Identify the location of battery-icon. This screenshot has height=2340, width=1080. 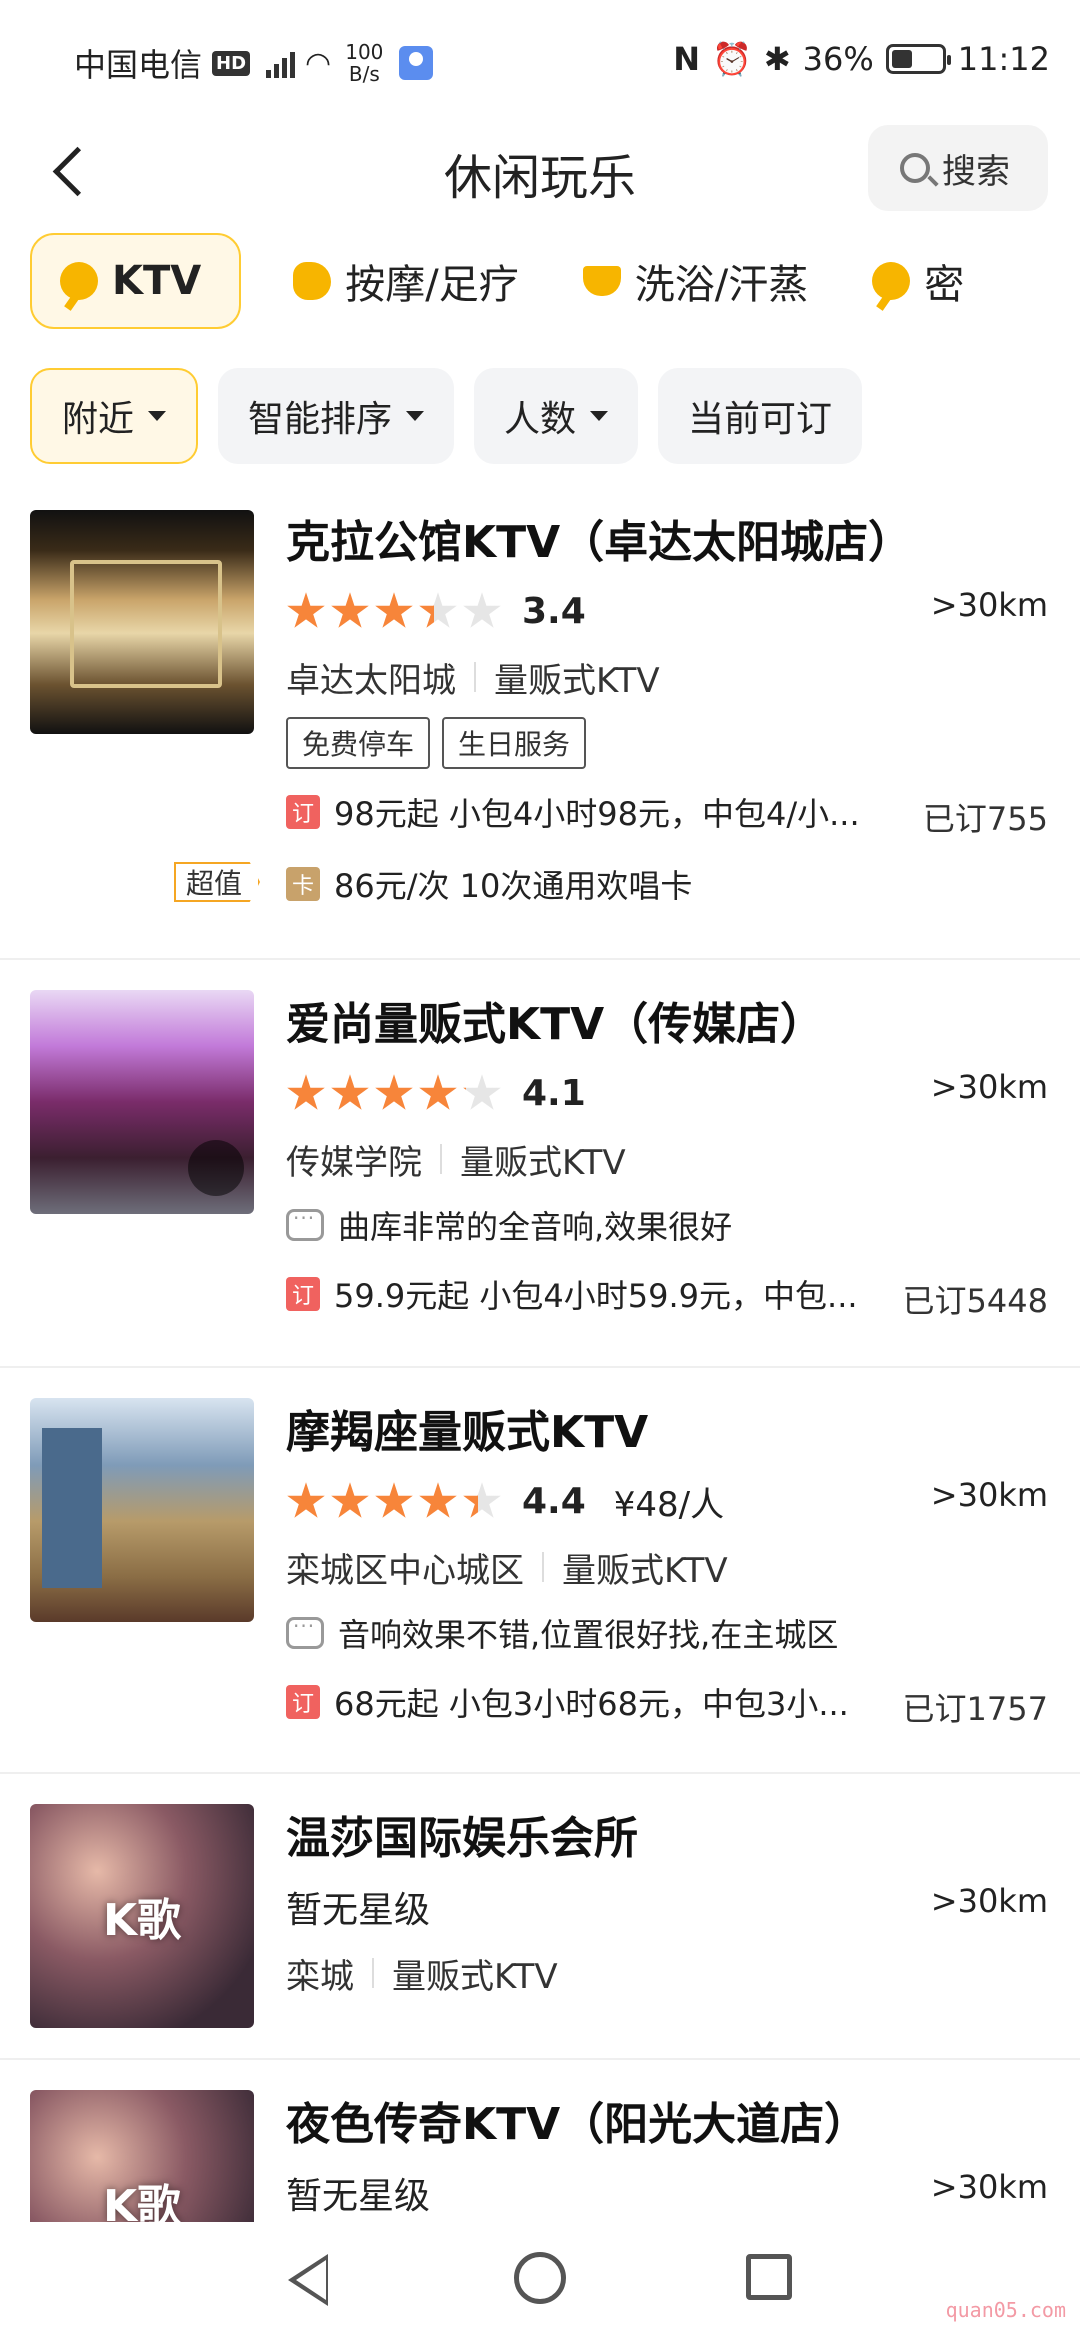
(918, 59).